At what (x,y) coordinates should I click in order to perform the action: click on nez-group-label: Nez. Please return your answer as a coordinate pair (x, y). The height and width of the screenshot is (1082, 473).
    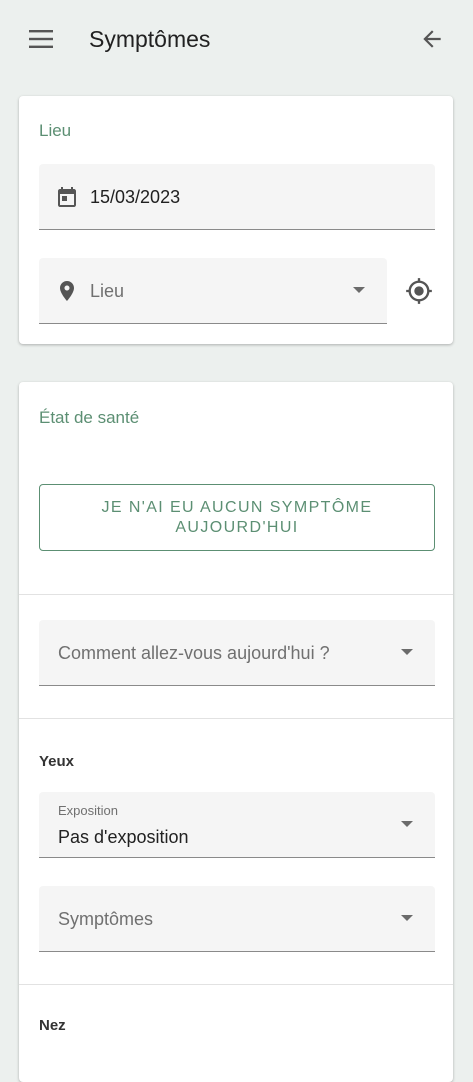
    Looking at the image, I should click on (52, 1025).